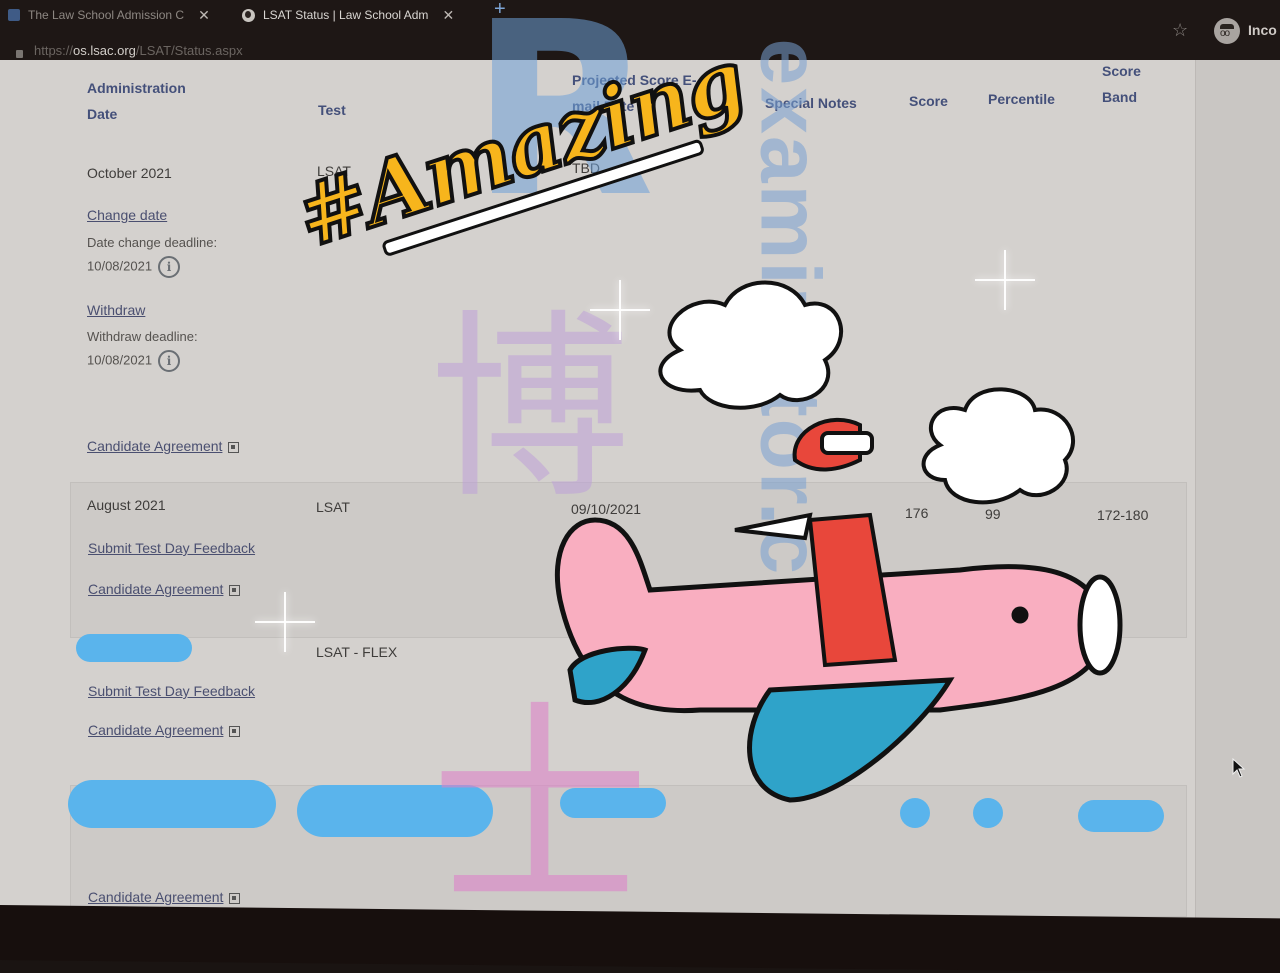 This screenshot has width=1280, height=973. I want to click on globe-icon, so click(248, 15).